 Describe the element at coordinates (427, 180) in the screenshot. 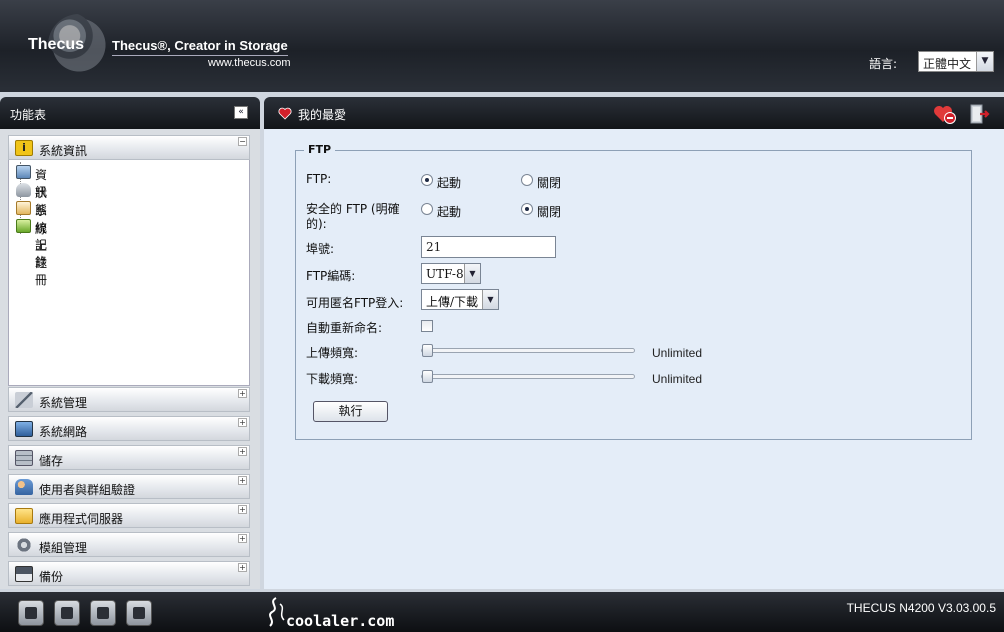

I see `ftp-enable-radio` at that location.